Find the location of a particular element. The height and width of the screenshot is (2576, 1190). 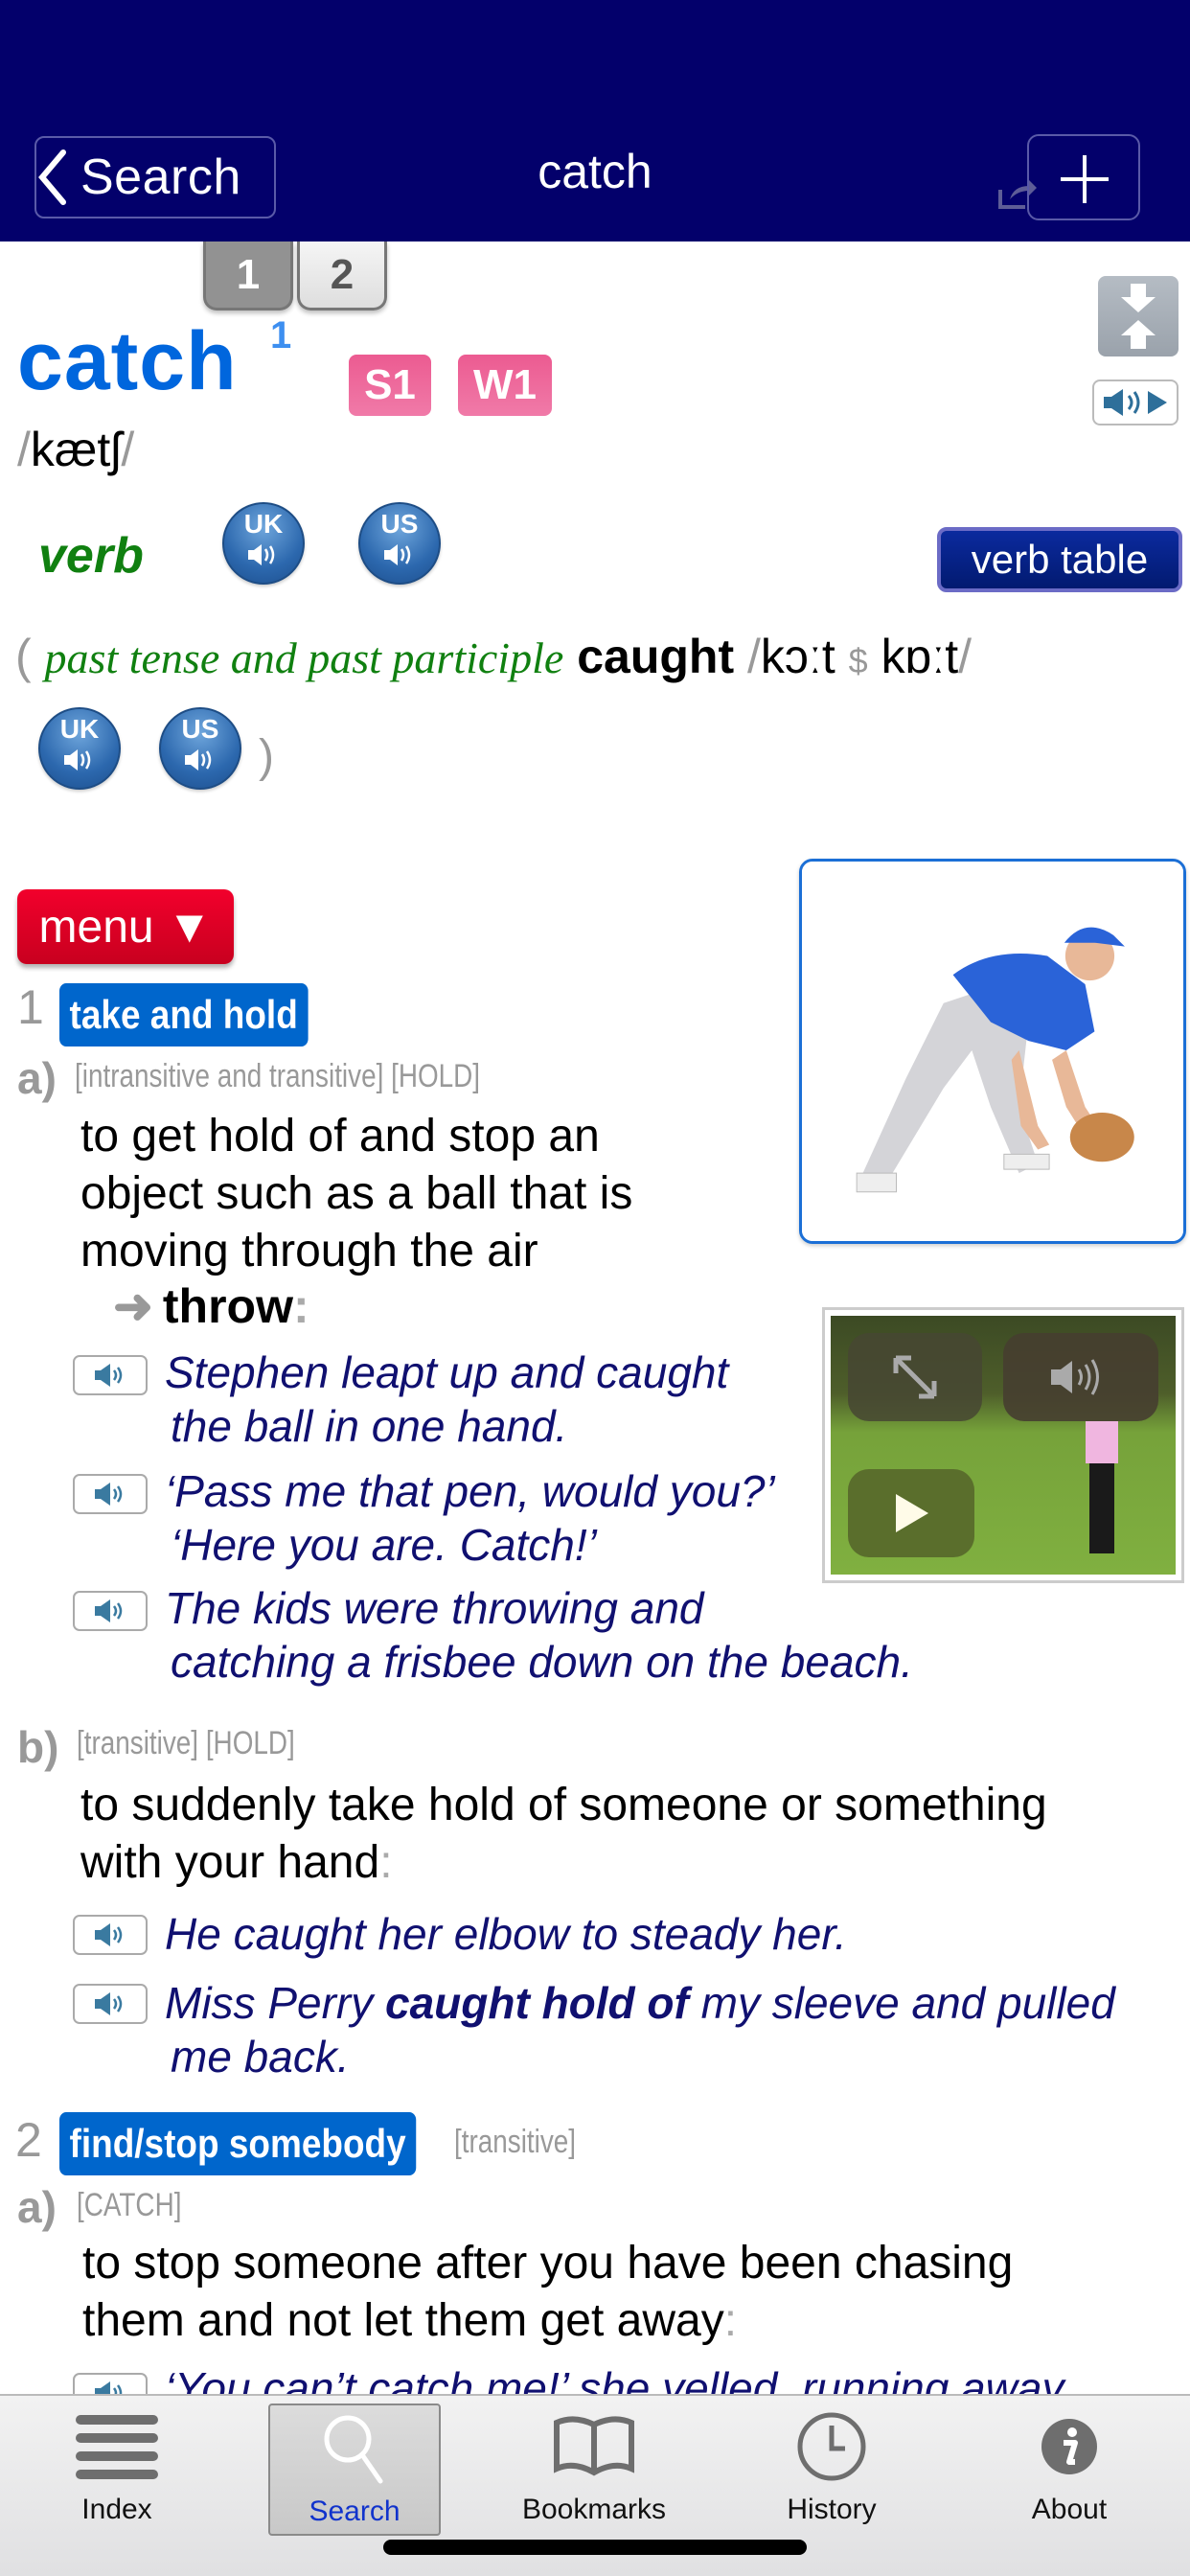

video-player is located at coordinates (1003, 1445).